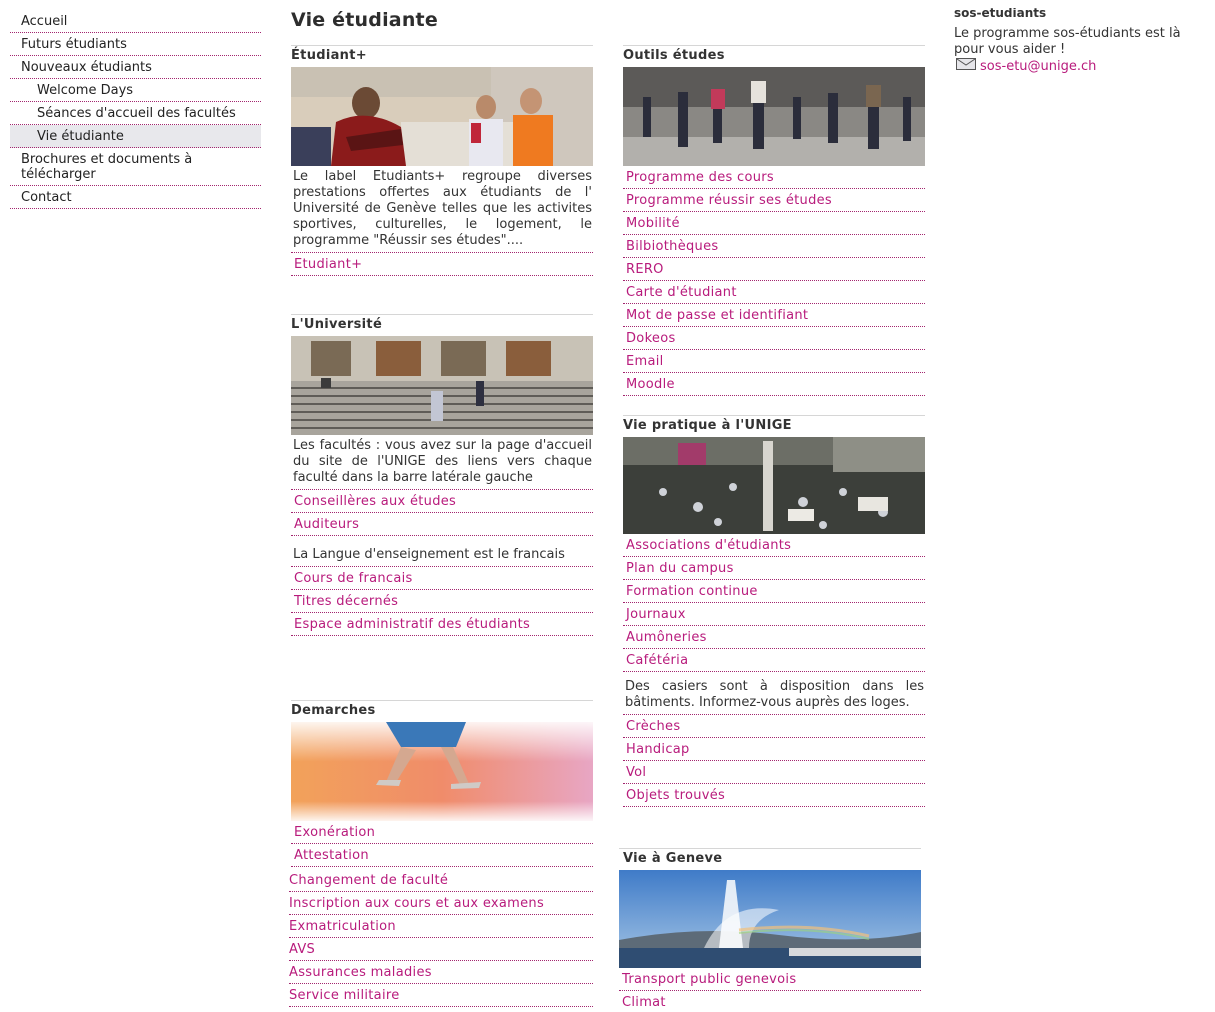  I want to click on campus-crowd-photo, so click(774, 116).